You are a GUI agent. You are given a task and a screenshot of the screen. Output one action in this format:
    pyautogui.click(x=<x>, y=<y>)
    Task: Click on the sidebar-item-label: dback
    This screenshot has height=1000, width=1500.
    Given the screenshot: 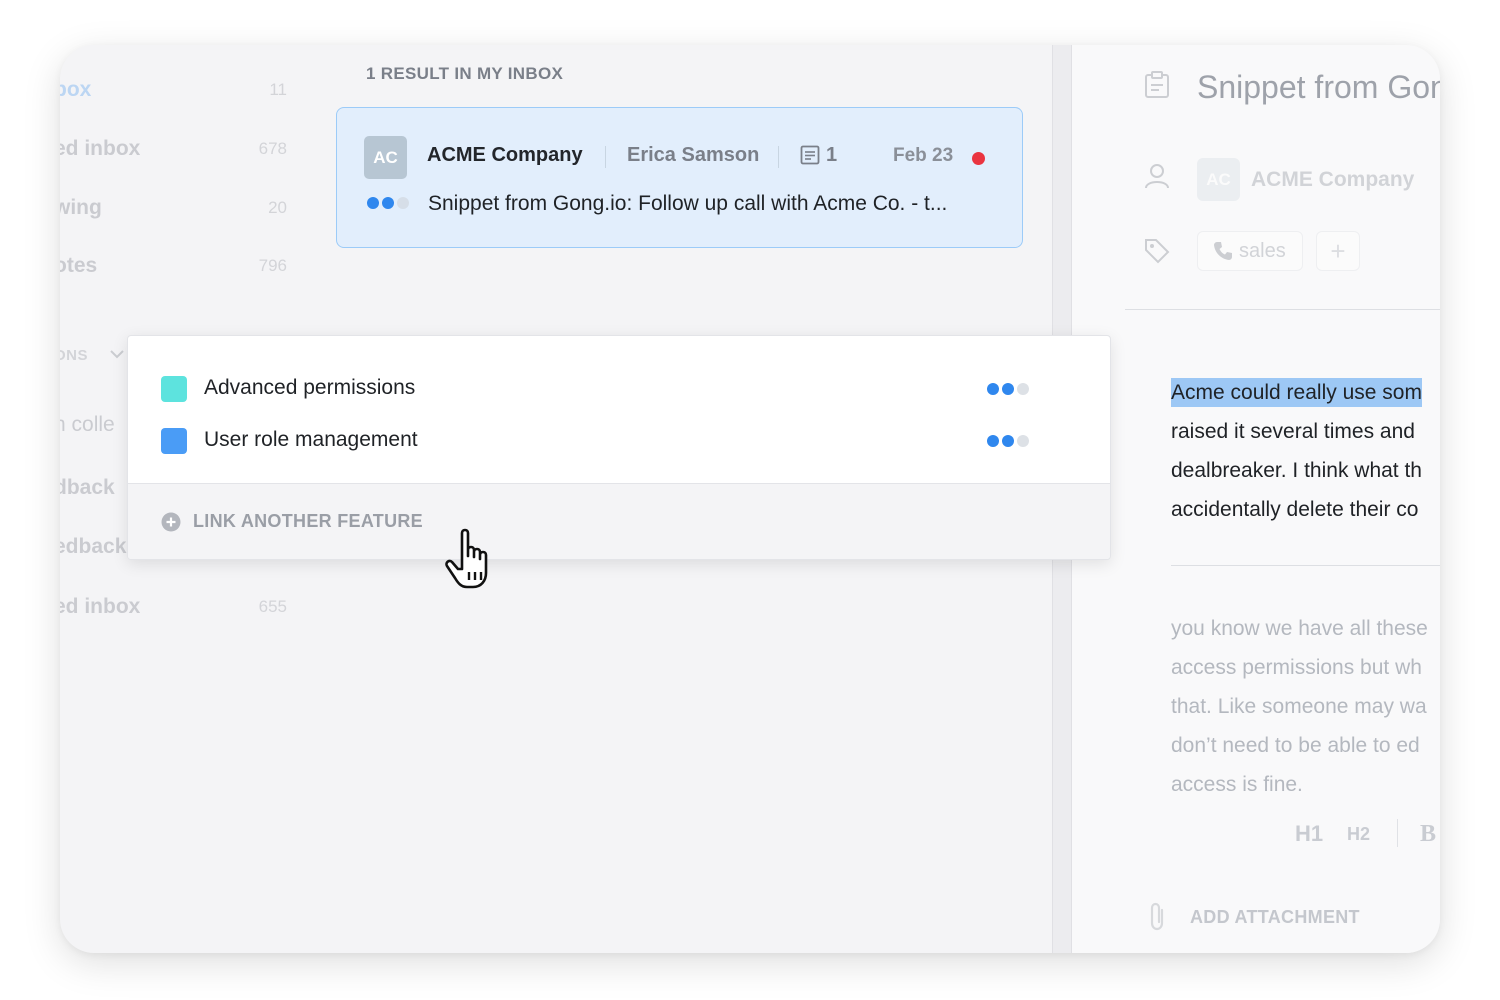 What is the action you would take?
    pyautogui.click(x=87, y=487)
    